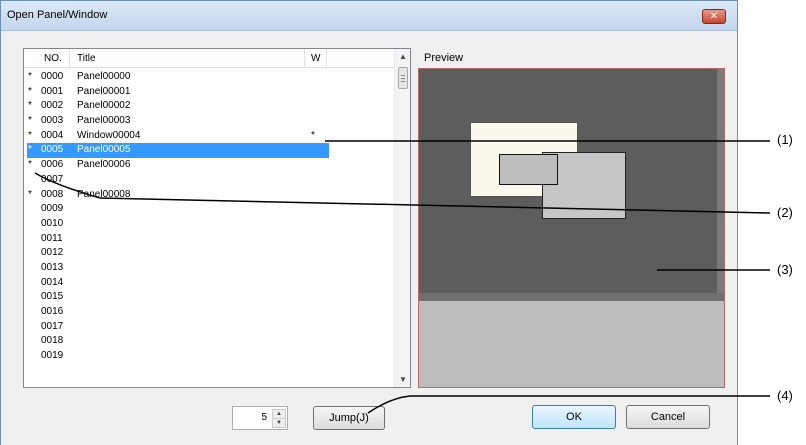 Image resolution: width=806 pixels, height=445 pixels. Describe the element at coordinates (785, 212) in the screenshot. I see `callout-label-2: (2)` at that location.